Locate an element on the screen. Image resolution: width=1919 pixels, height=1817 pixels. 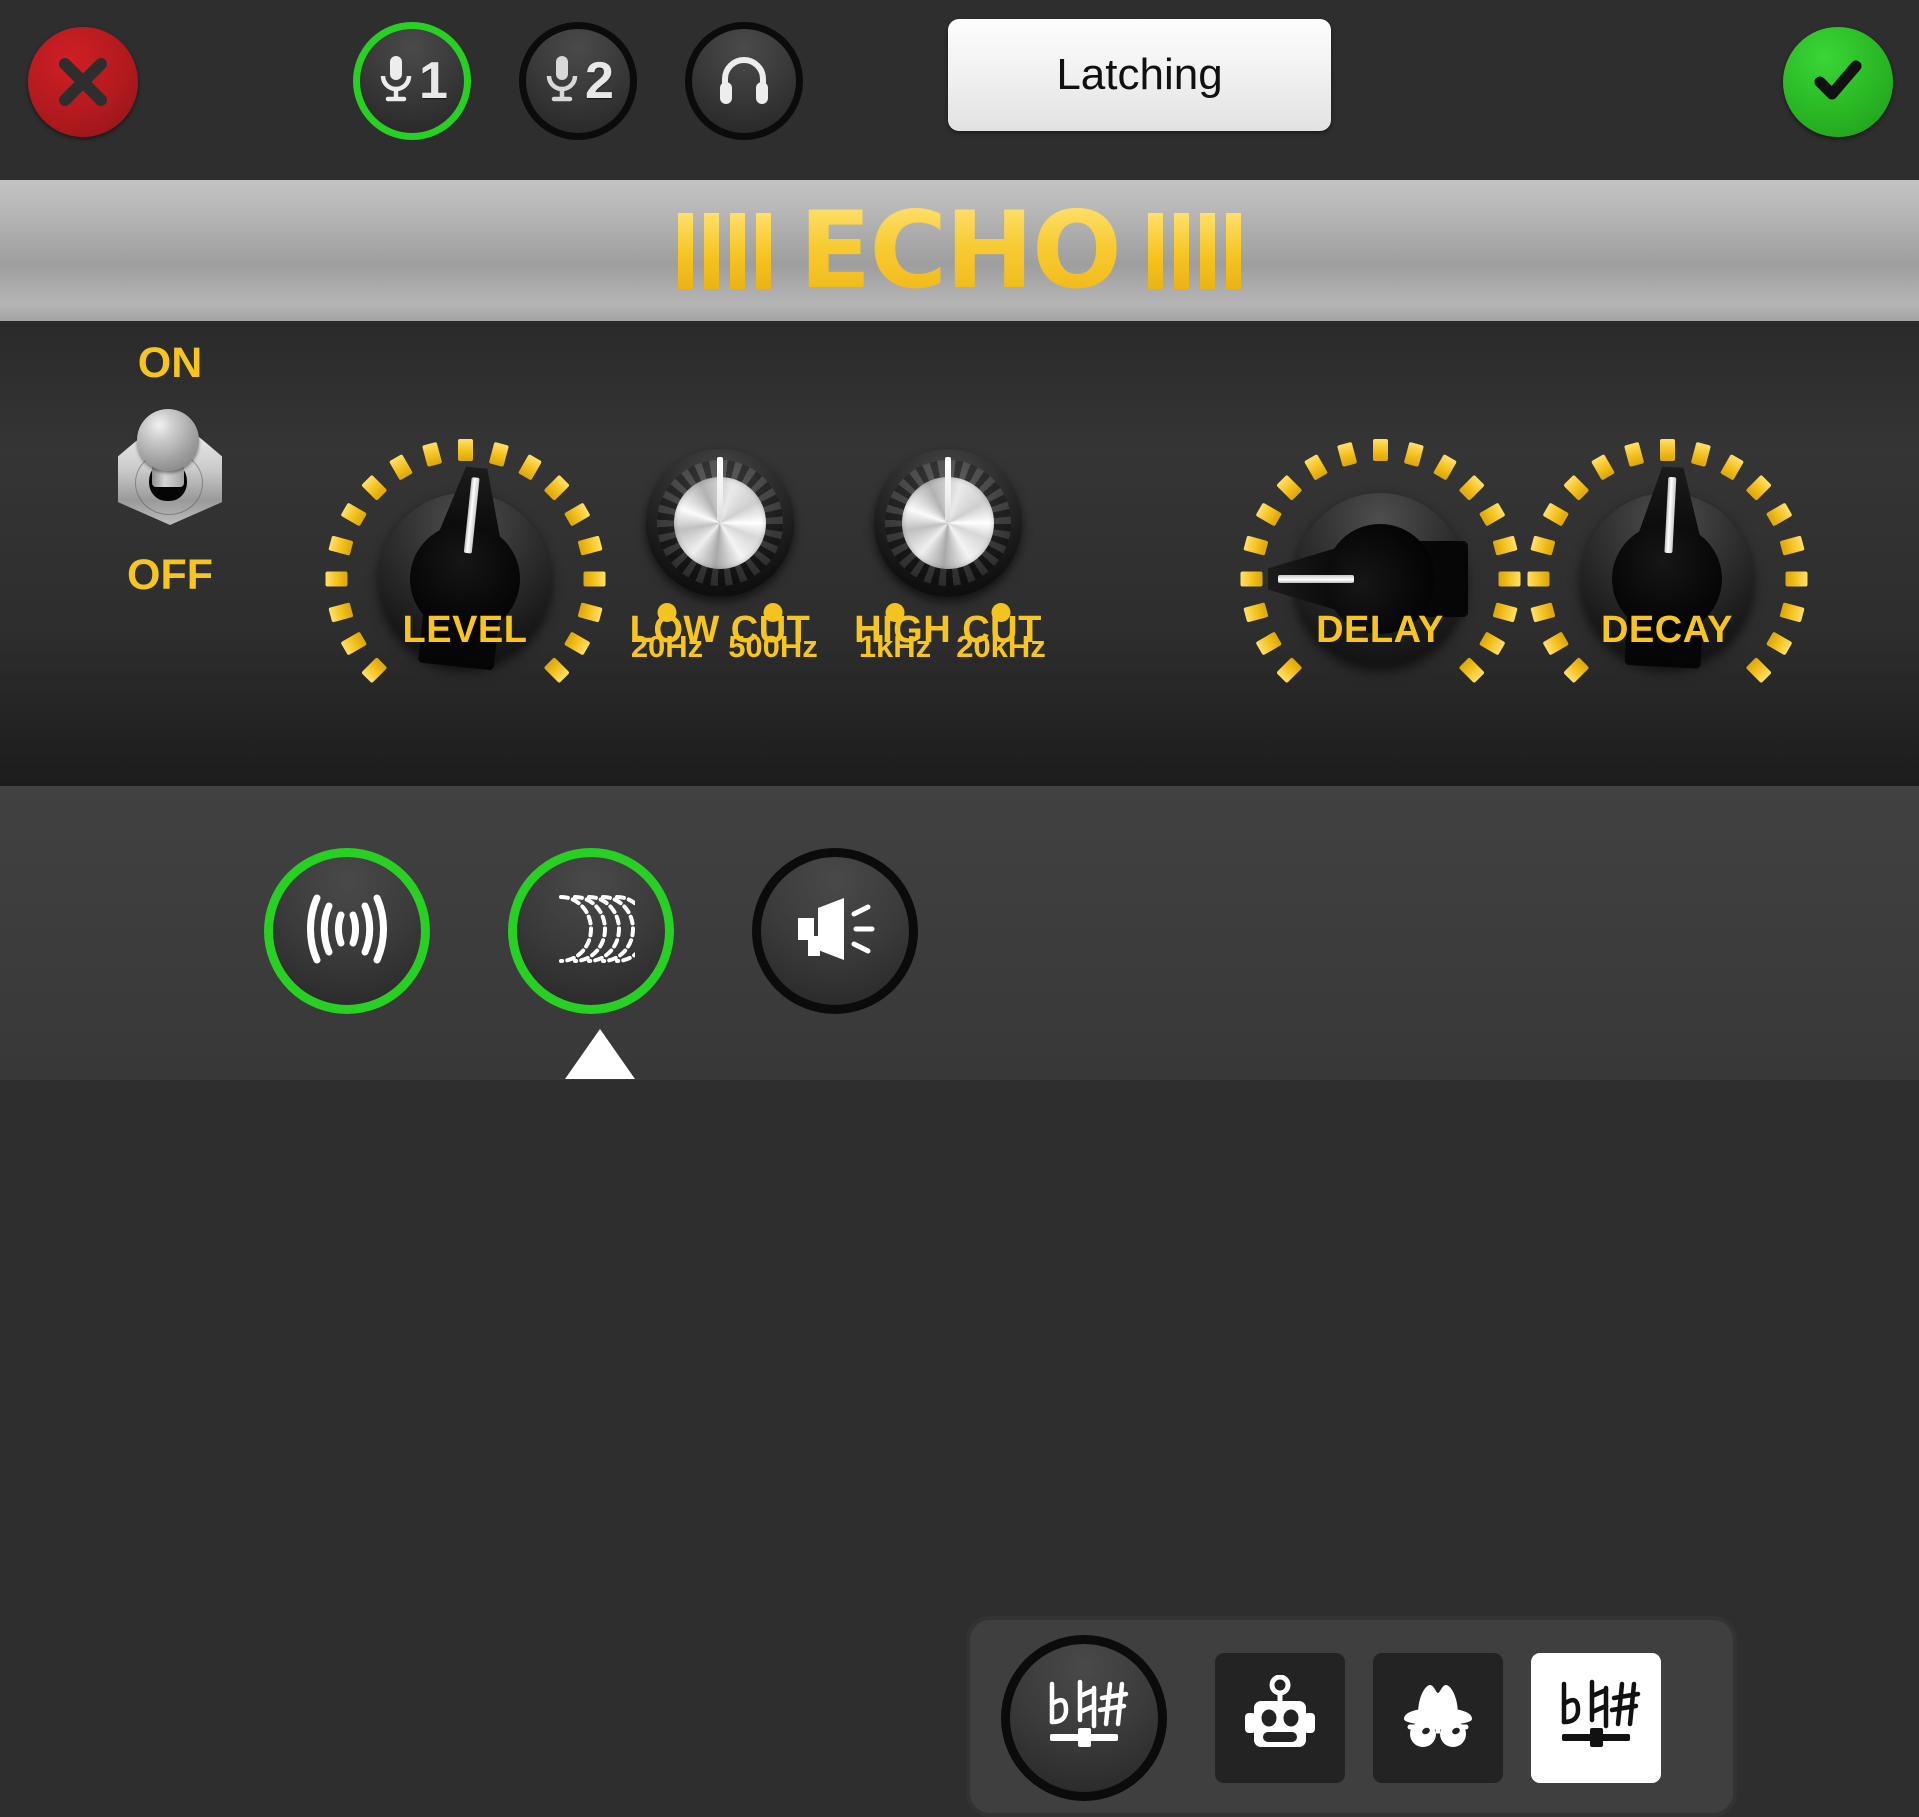
logo-bars-left is located at coordinates (724, 250).